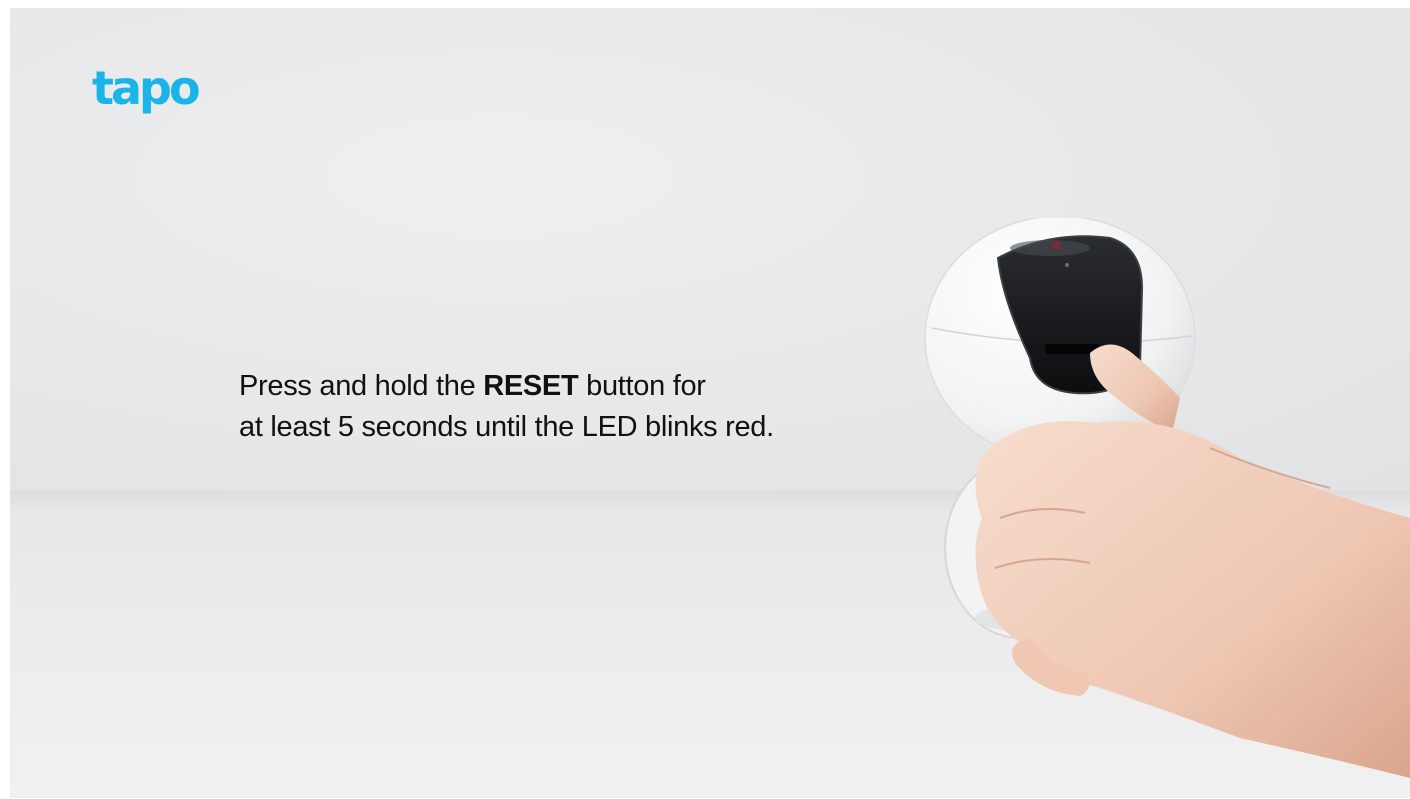 The image size is (1410, 799). Describe the element at coordinates (642, 386) in the screenshot. I see `caption-line-1-suffix: button for` at that location.